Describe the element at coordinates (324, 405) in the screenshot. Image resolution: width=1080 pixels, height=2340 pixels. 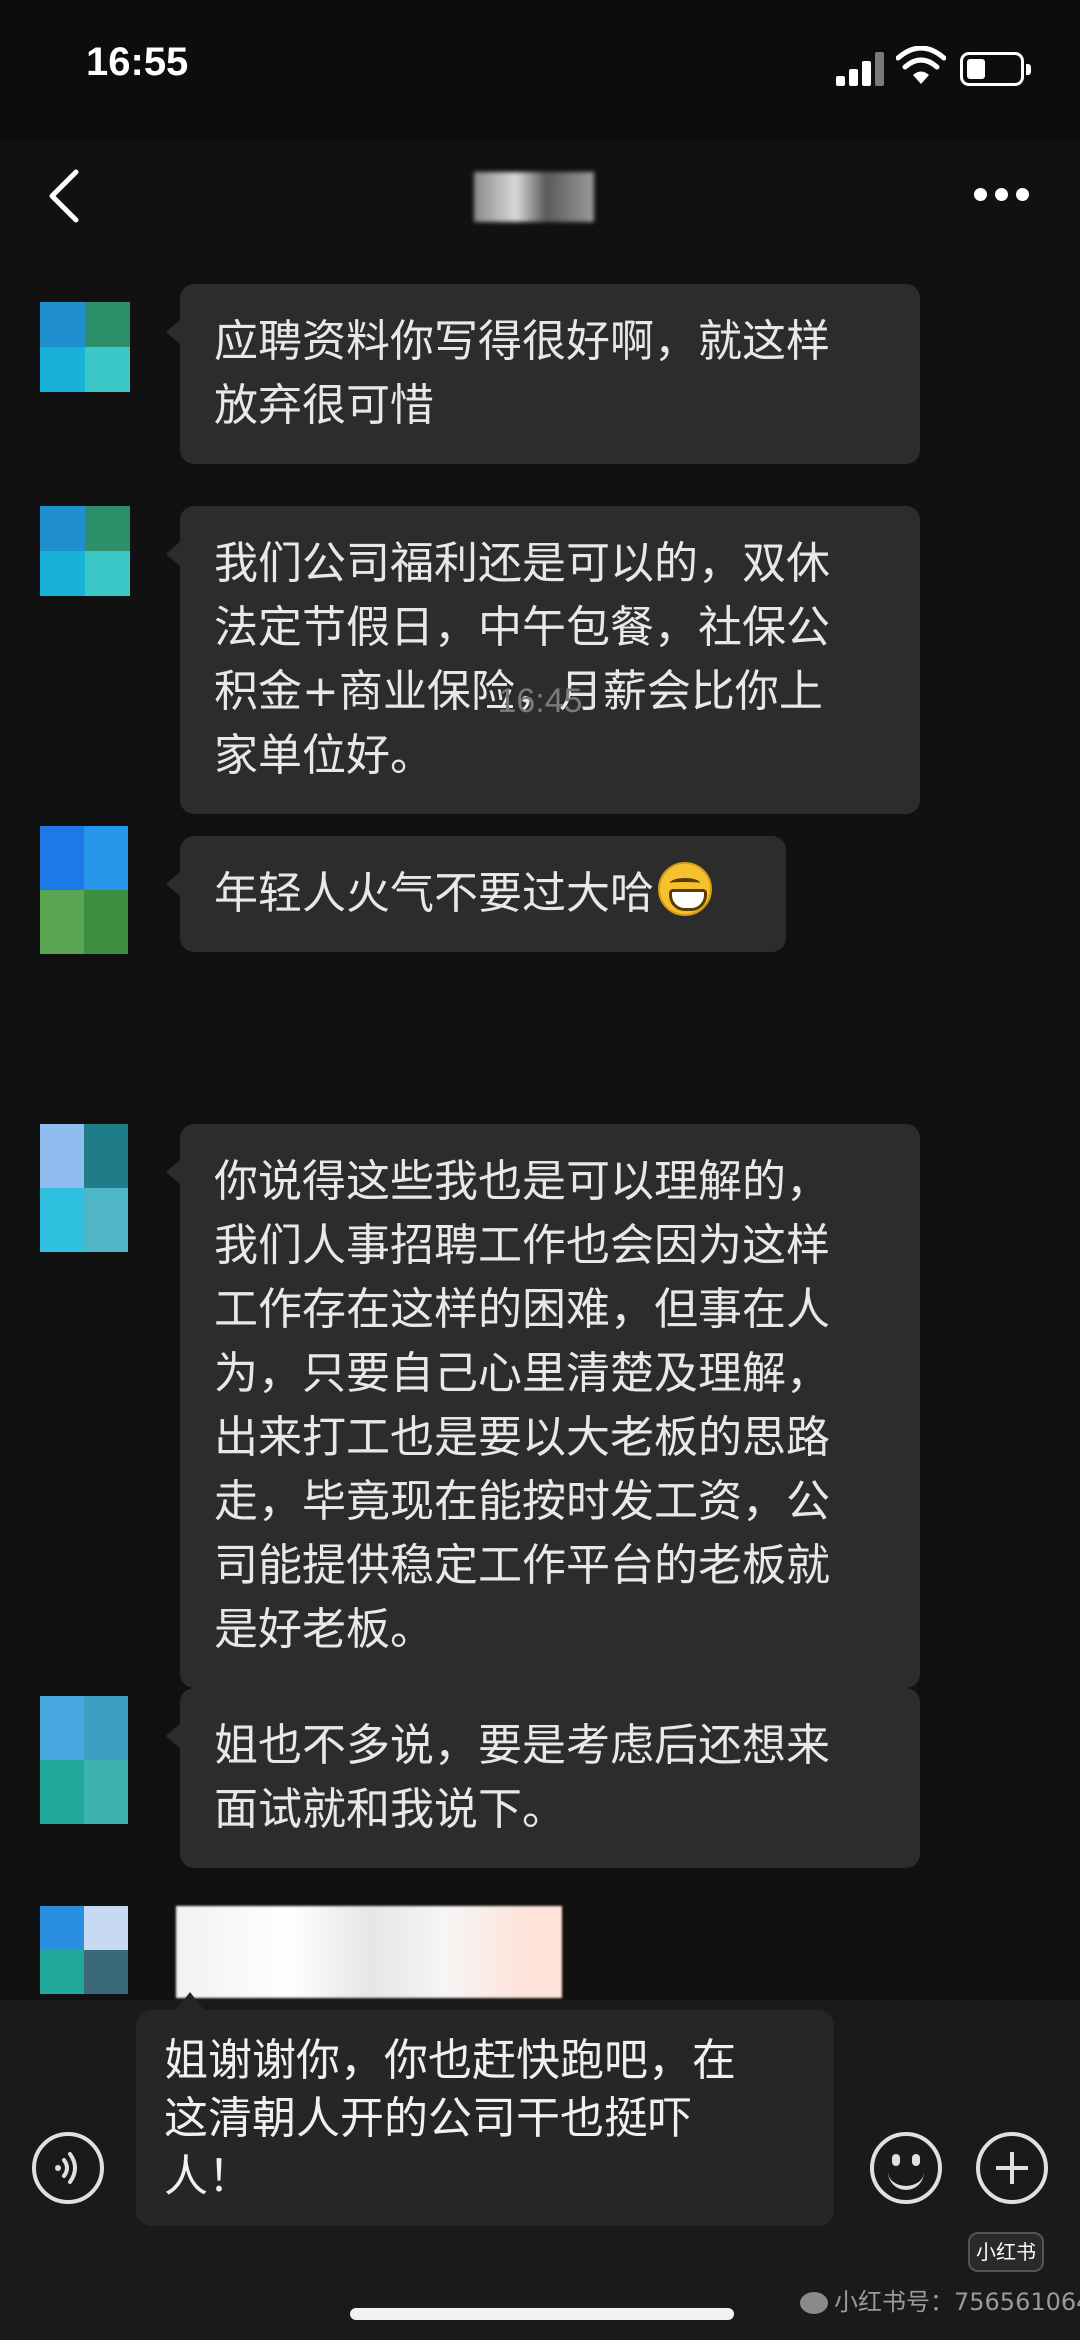
I see `message-text: 放弃很可惜` at that location.